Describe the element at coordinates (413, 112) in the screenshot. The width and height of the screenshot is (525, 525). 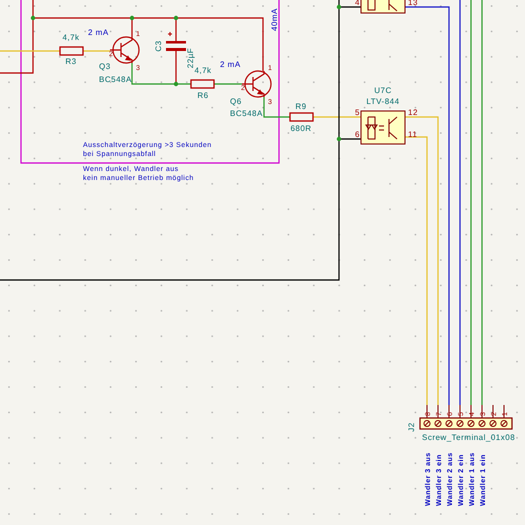
I see `pin-number: 12` at that location.